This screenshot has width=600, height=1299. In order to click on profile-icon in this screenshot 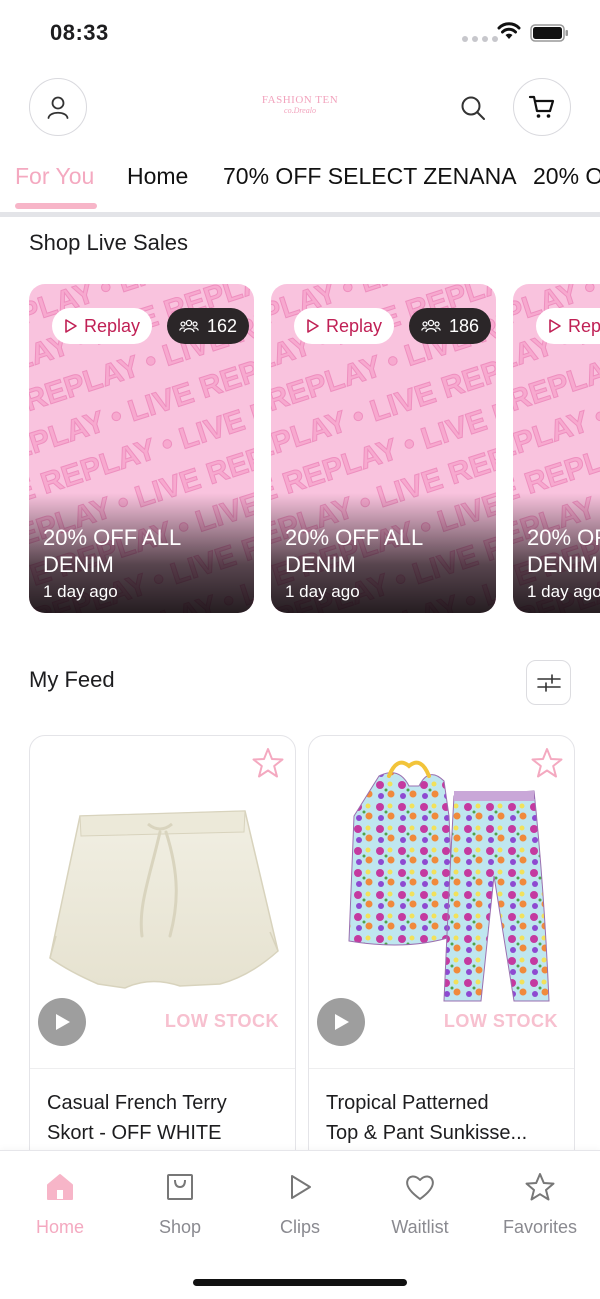, I will do `click(58, 107)`.